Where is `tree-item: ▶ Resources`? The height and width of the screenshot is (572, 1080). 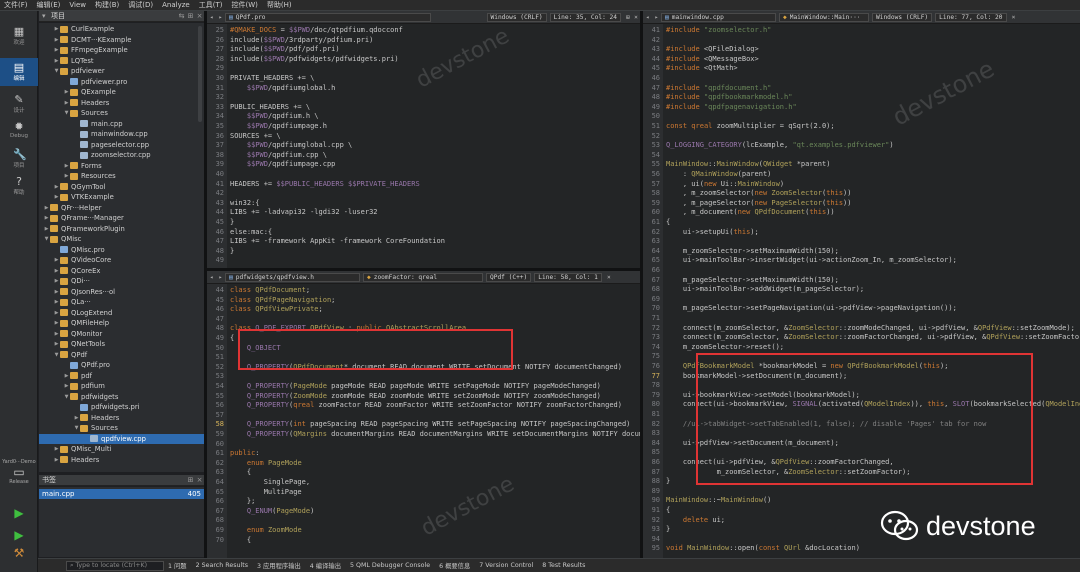
tree-item: ▶ Resources is located at coordinates (121, 176).